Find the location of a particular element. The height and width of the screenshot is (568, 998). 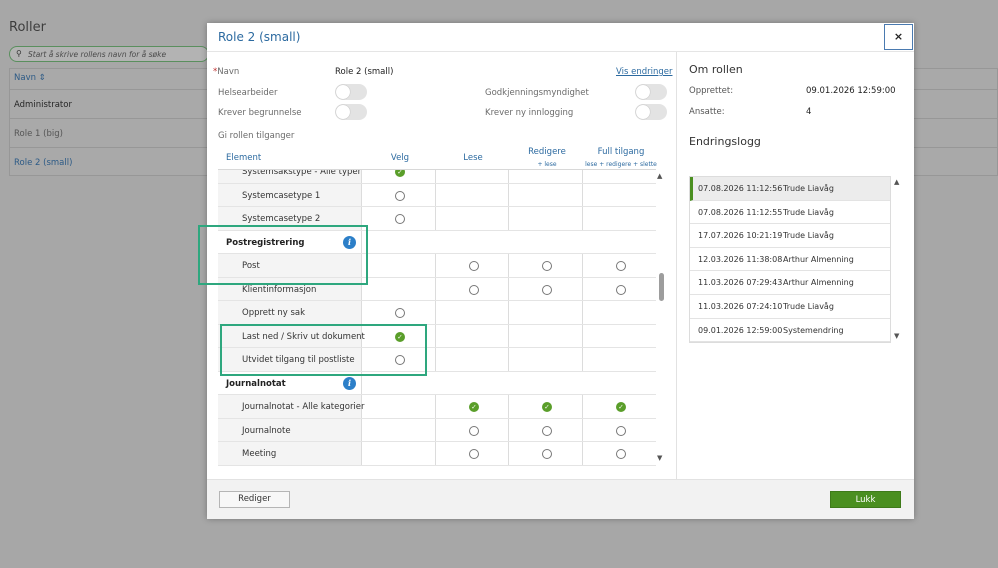

changelog-item: 17.07.2026 10:21:19 Trude Liavåg is located at coordinates (790, 236).